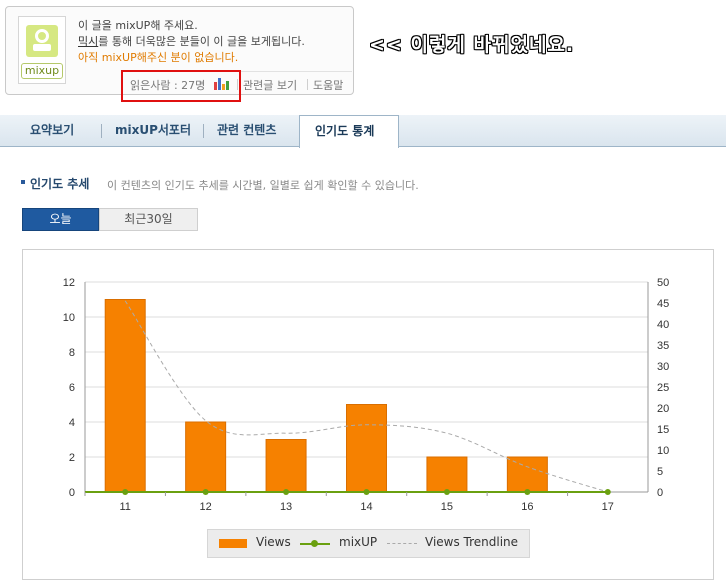 This screenshot has width=726, height=585. I want to click on y-right-tick-label: 25, so click(663, 388).